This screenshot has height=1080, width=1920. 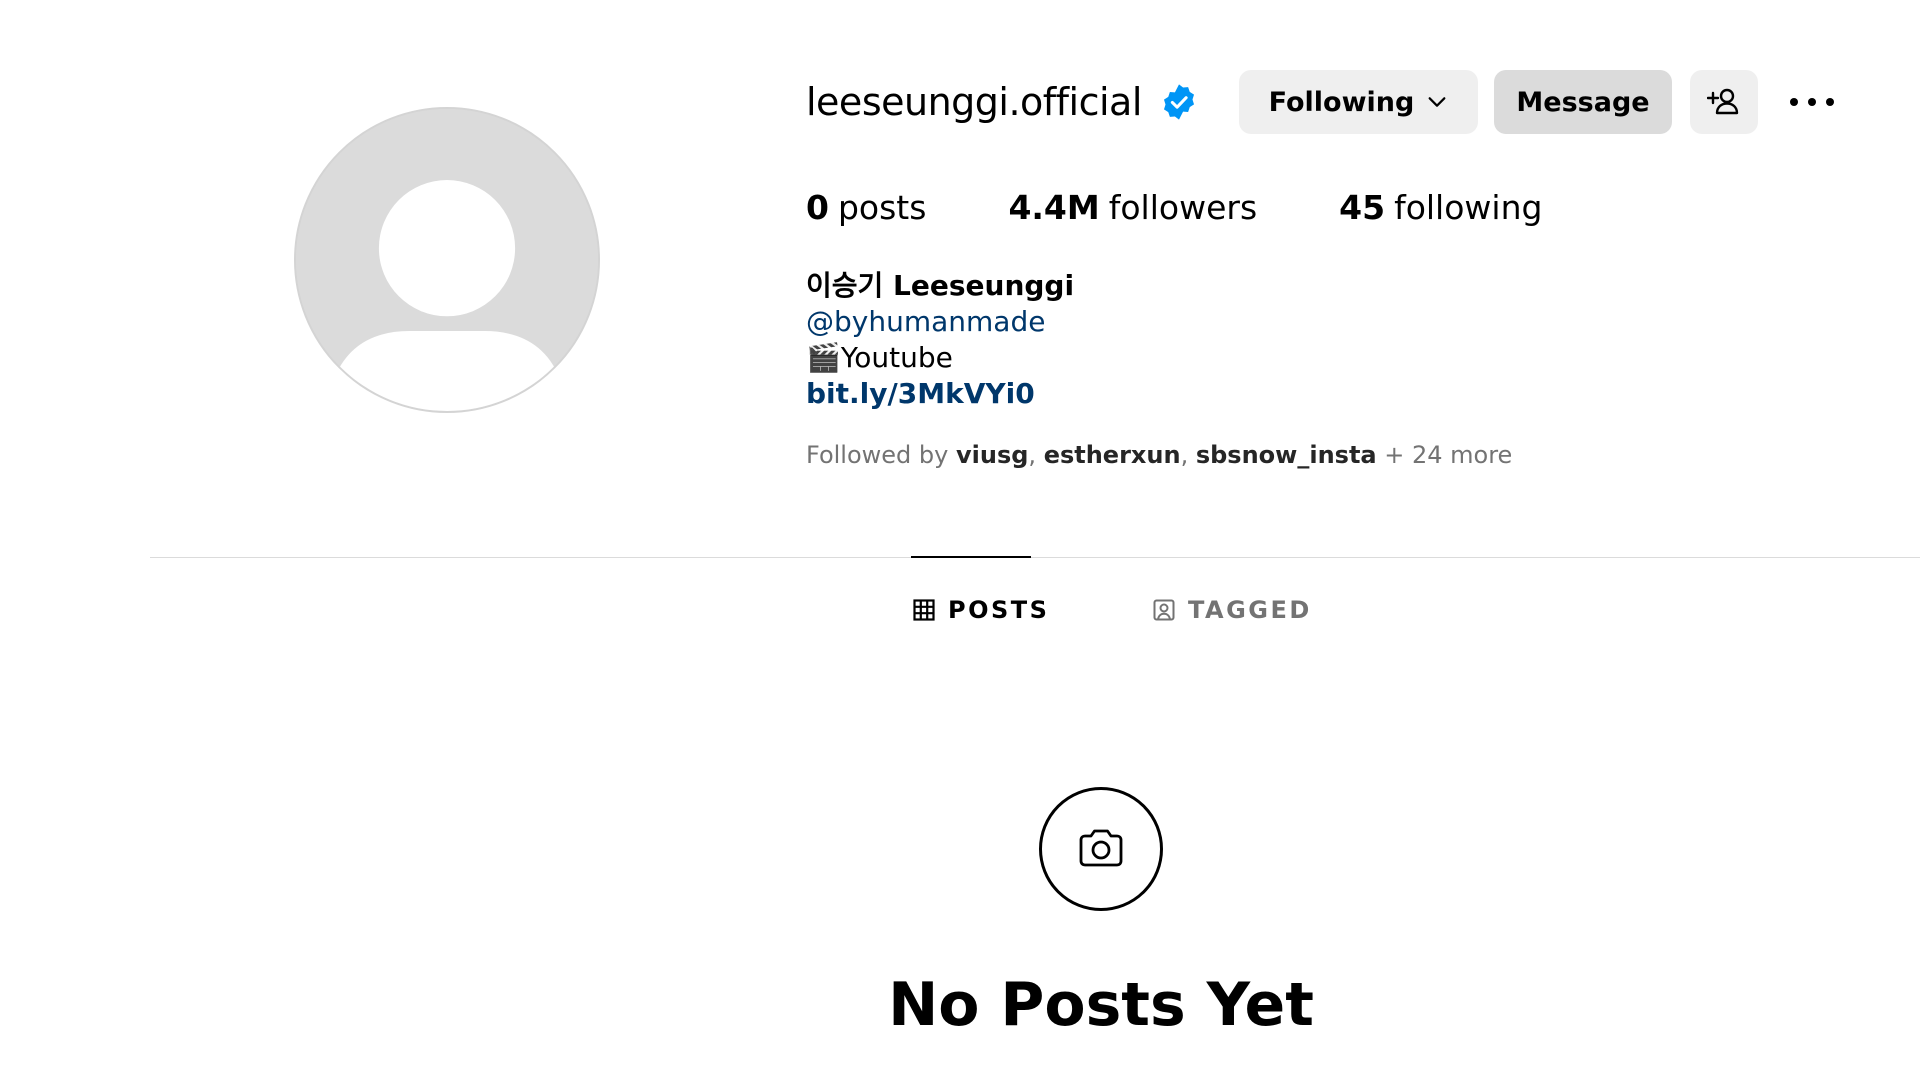 What do you see at coordinates (1035, 557) in the screenshot?
I see `tabs-divider` at bounding box center [1035, 557].